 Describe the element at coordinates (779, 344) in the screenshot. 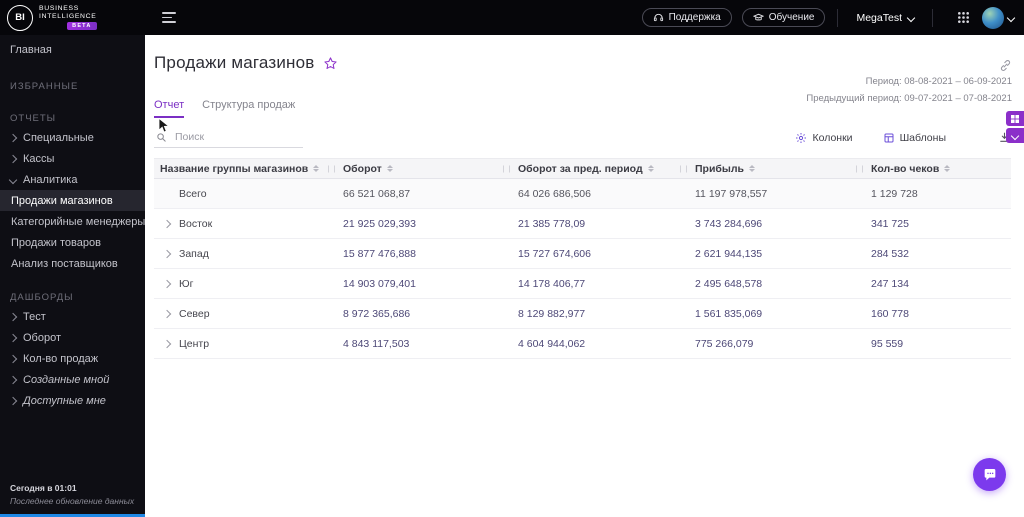

I see `cell-profit: 775 266,079` at that location.